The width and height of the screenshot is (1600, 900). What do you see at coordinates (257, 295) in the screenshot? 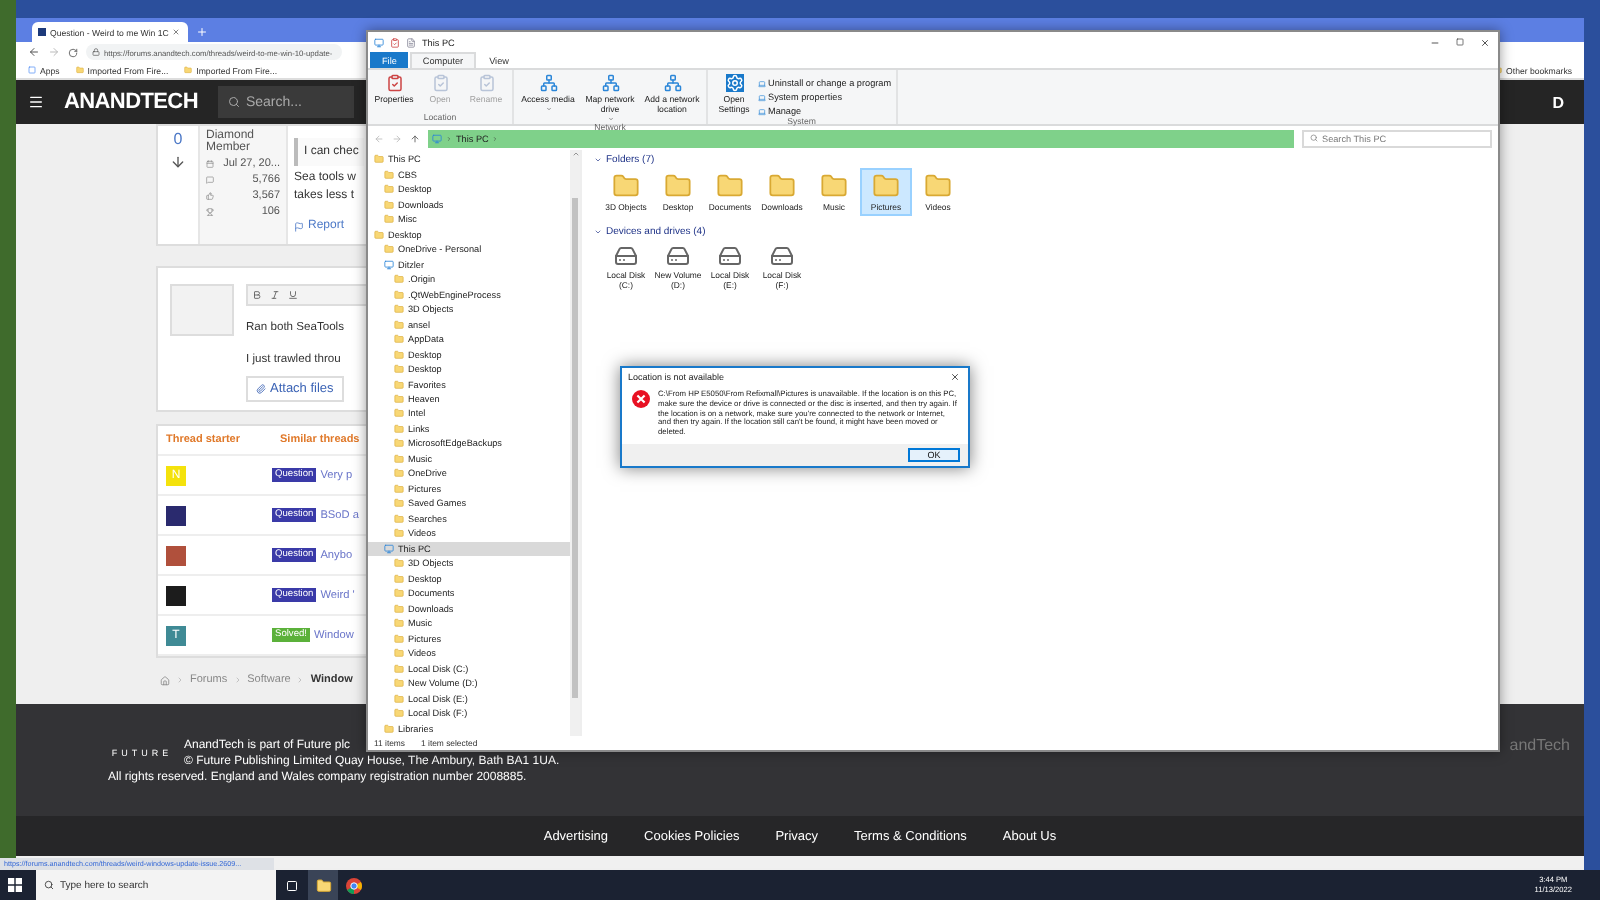
I see `bold-icon` at bounding box center [257, 295].